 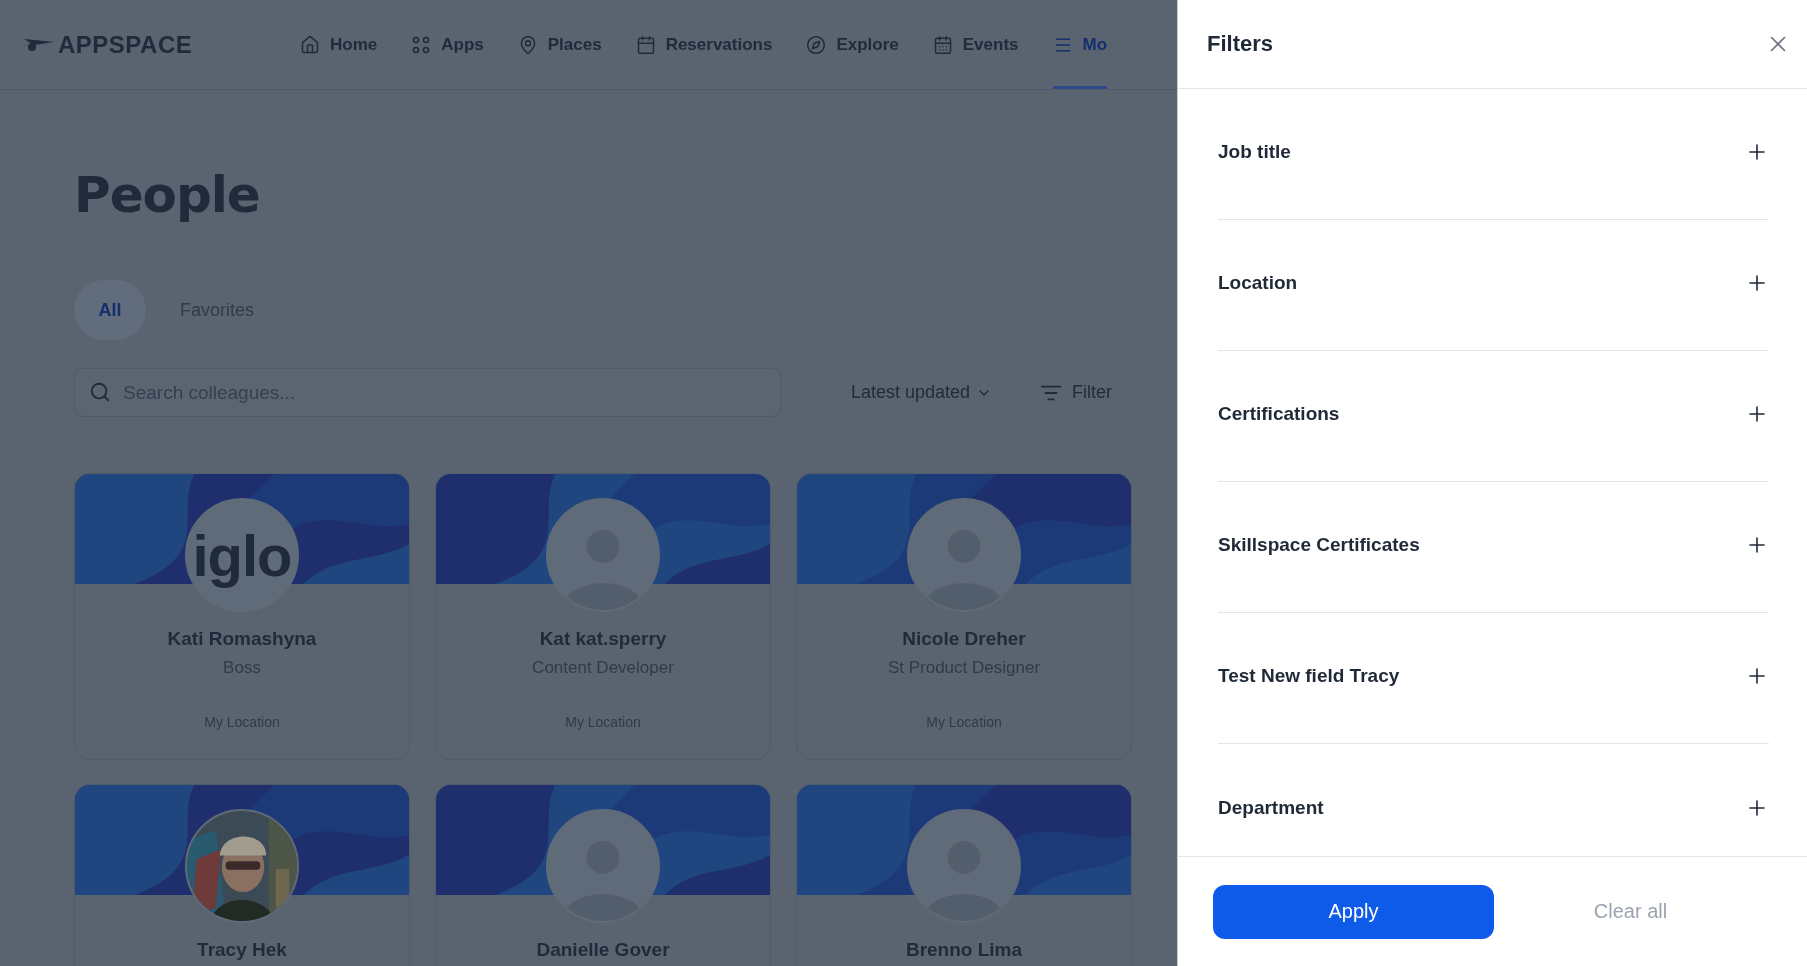 What do you see at coordinates (242, 875) in the screenshot?
I see `person-card: Tracy Hek` at bounding box center [242, 875].